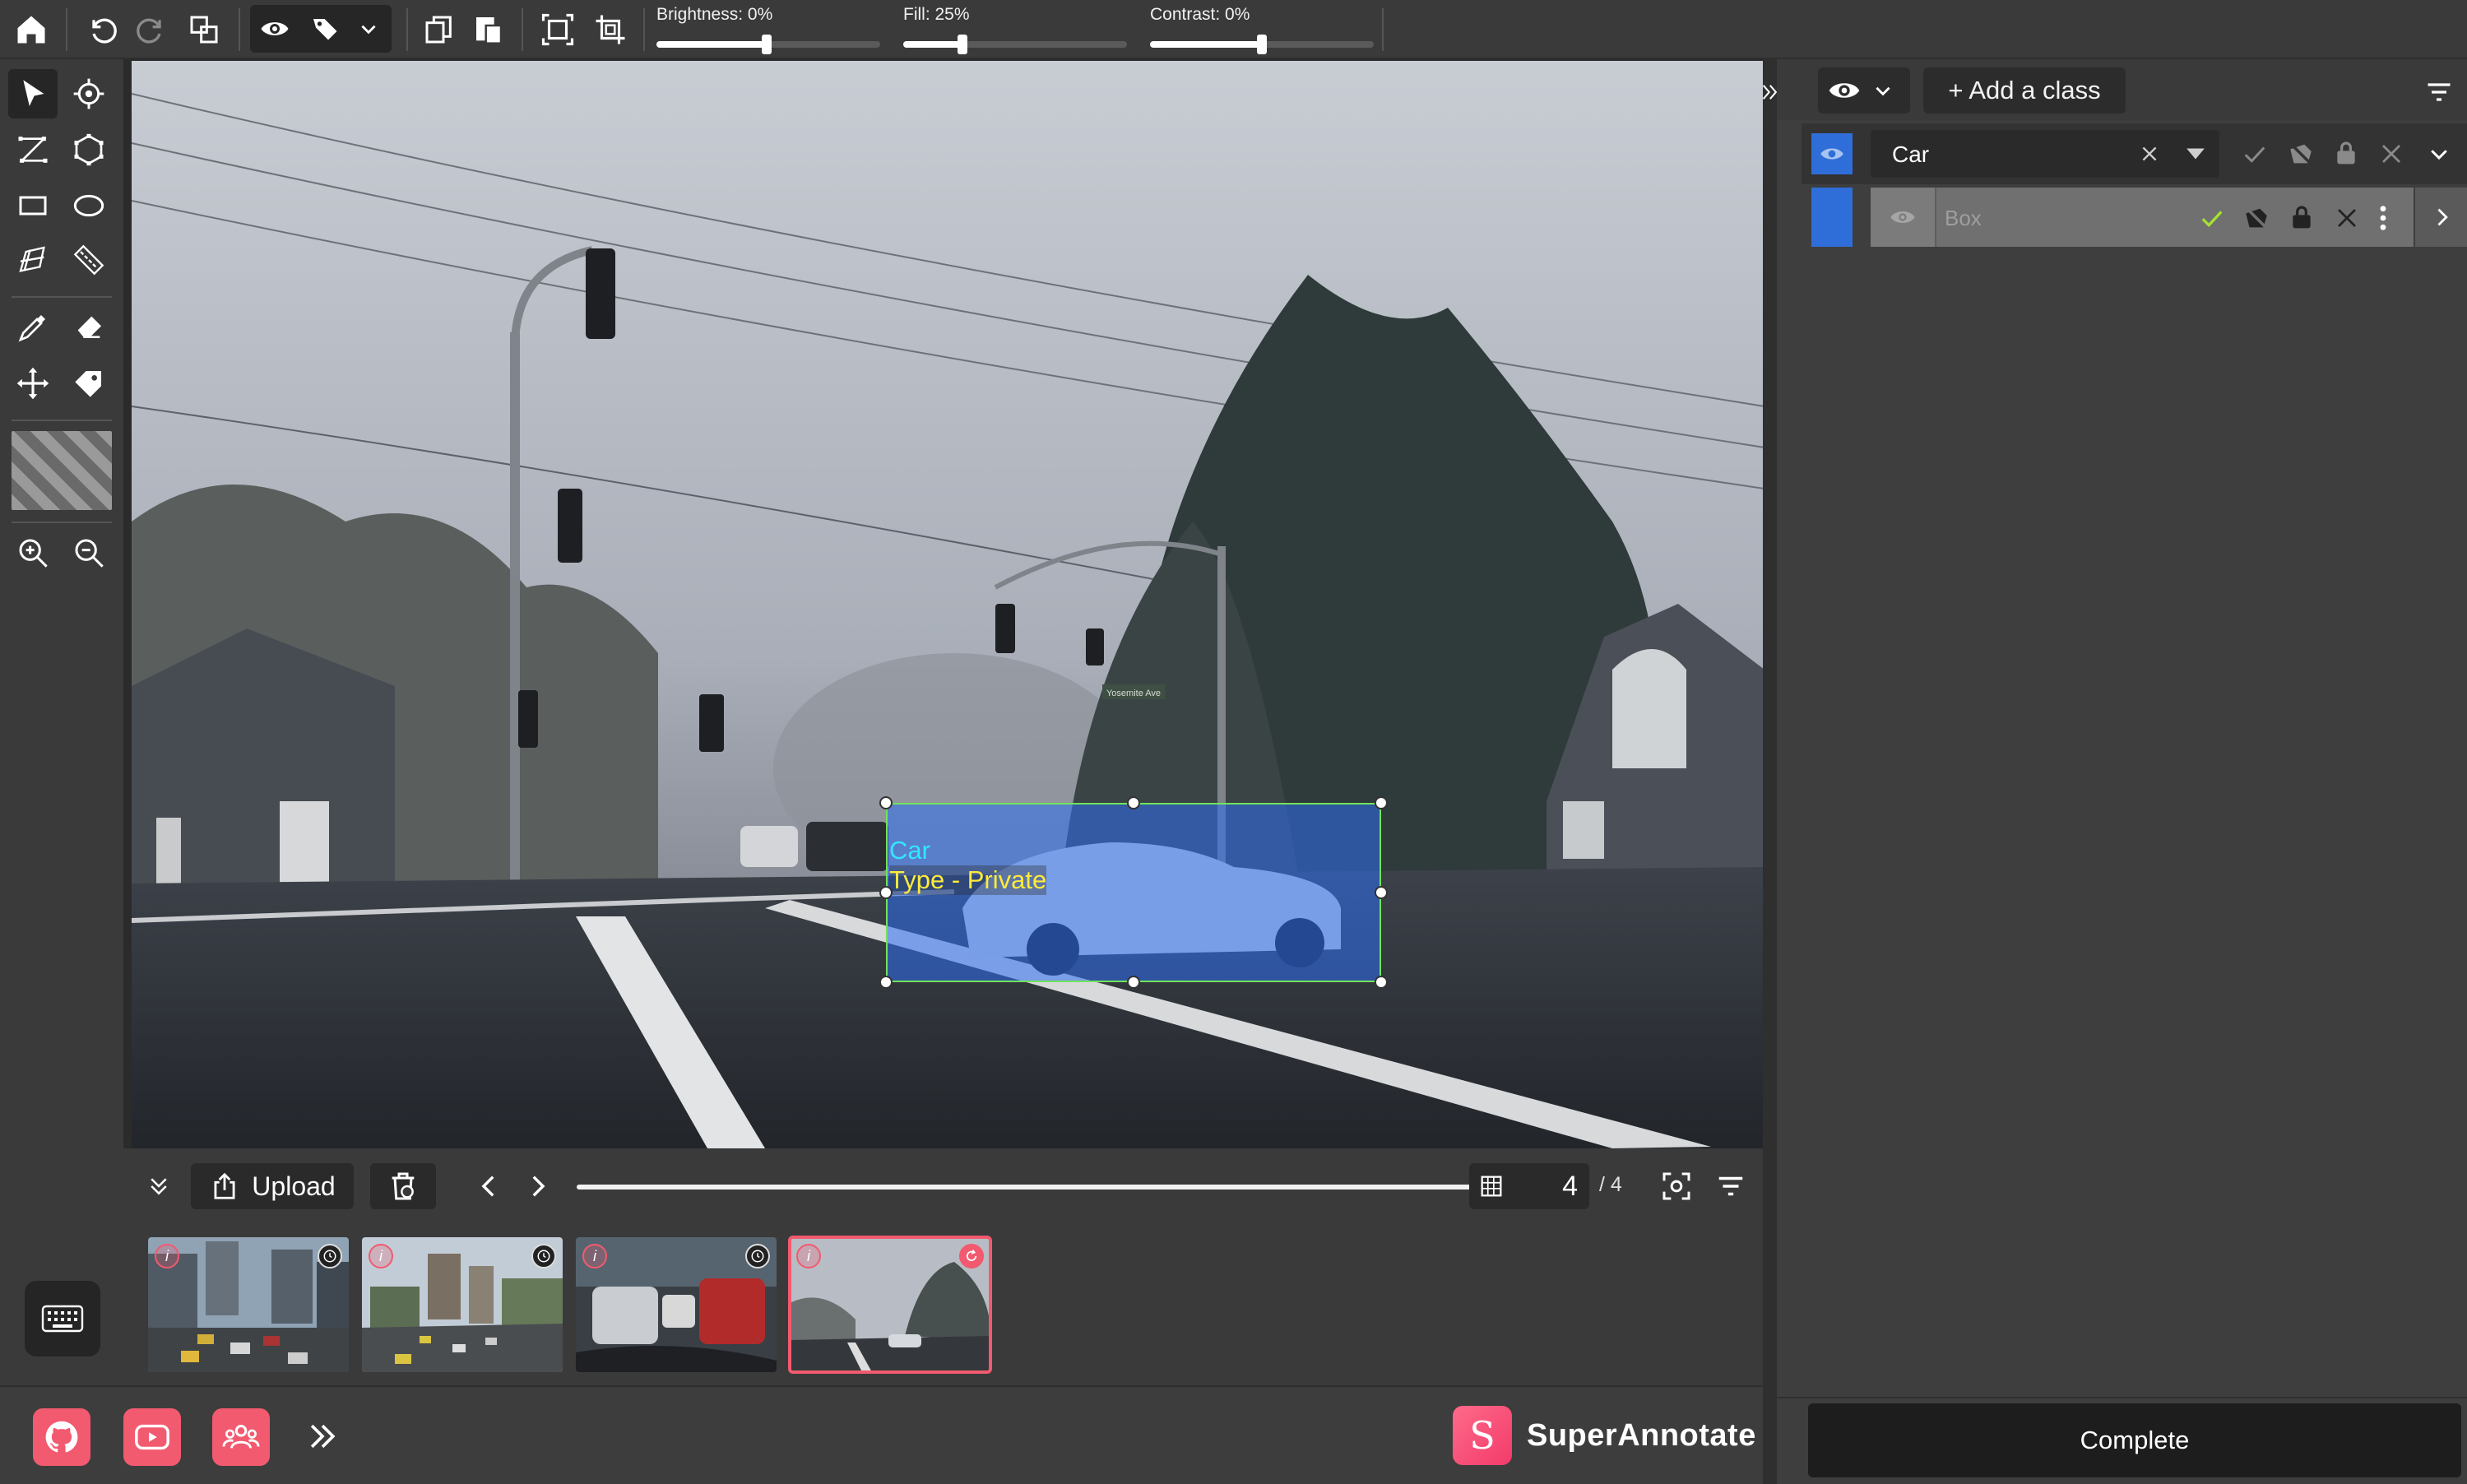  Describe the element at coordinates (489, 1186) in the screenshot. I see `previous-image-icon` at that location.